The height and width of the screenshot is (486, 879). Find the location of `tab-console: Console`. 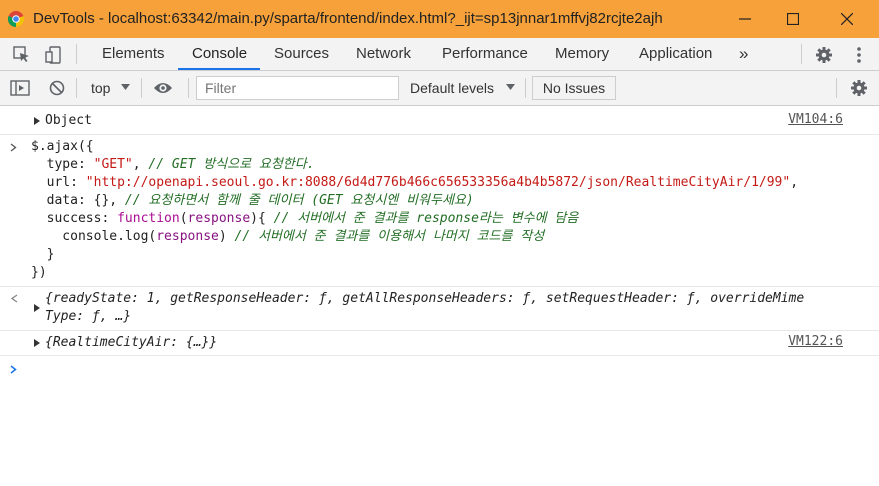

tab-console: Console is located at coordinates (219, 54).